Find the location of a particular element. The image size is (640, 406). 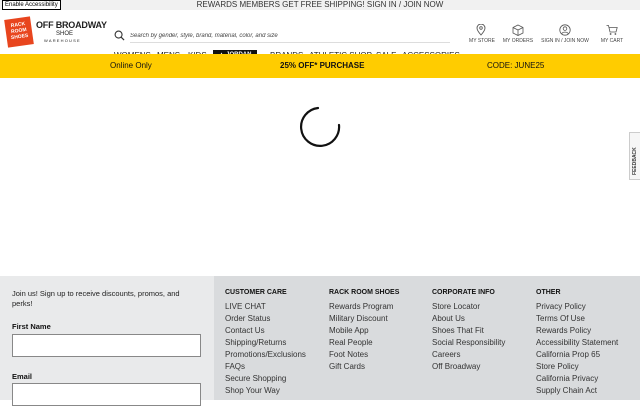

footer-heading: CORPORATE INFO is located at coordinates (463, 292).